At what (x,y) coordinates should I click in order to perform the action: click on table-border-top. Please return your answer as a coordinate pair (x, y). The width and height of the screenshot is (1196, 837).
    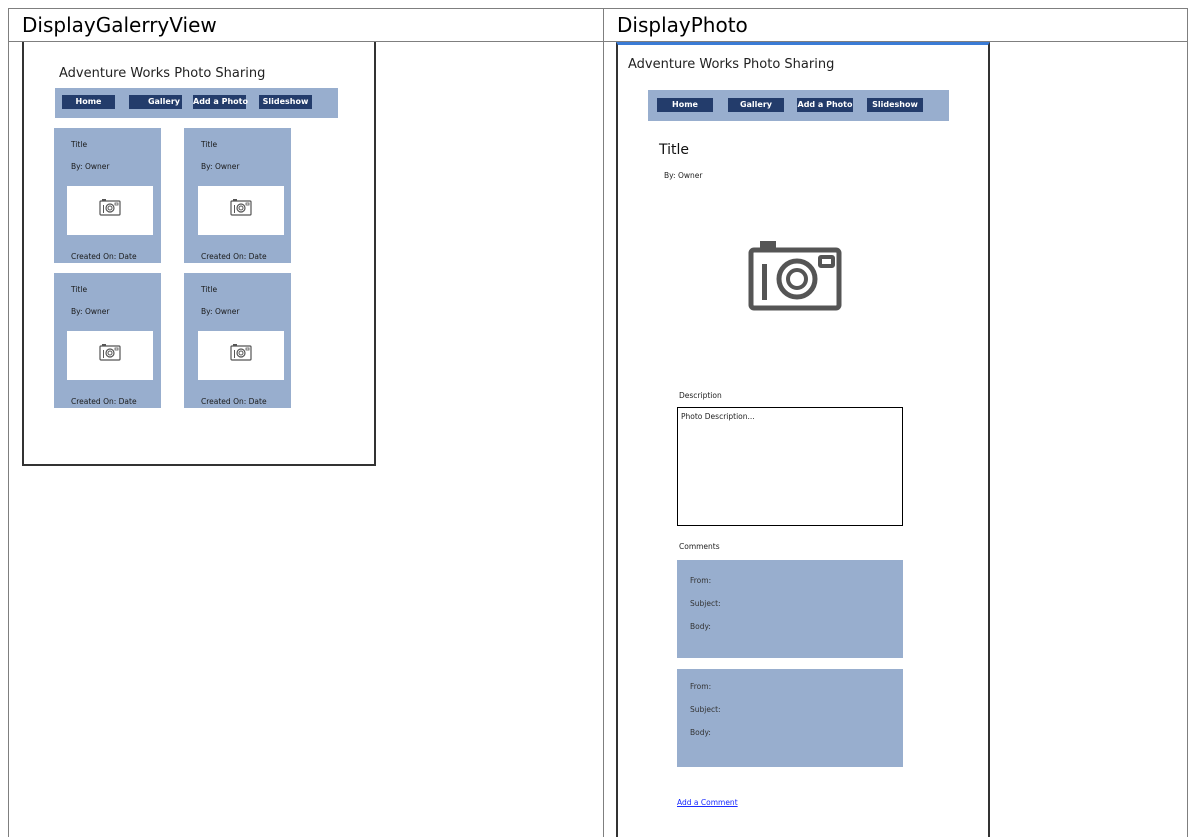
    Looking at the image, I should click on (598, 8).